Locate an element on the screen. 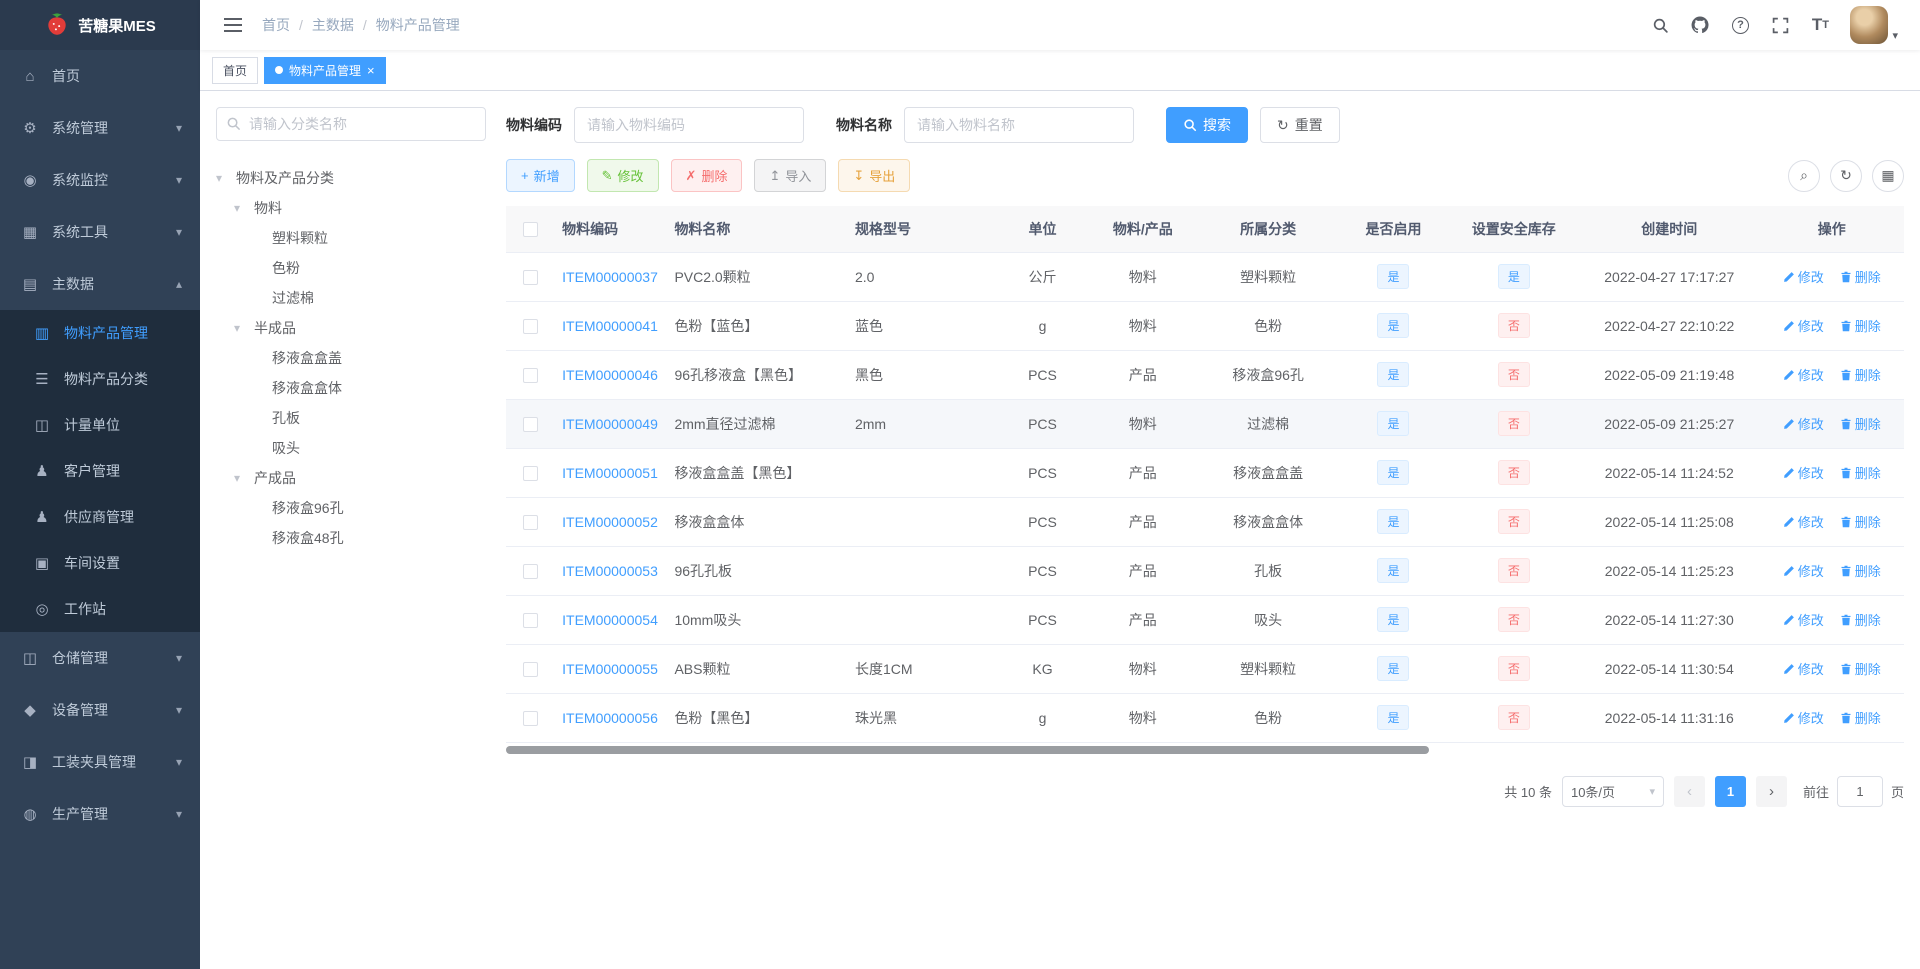 This screenshot has height=969, width=1920. material-code-link: ITEM00000051 is located at coordinates (610, 473).